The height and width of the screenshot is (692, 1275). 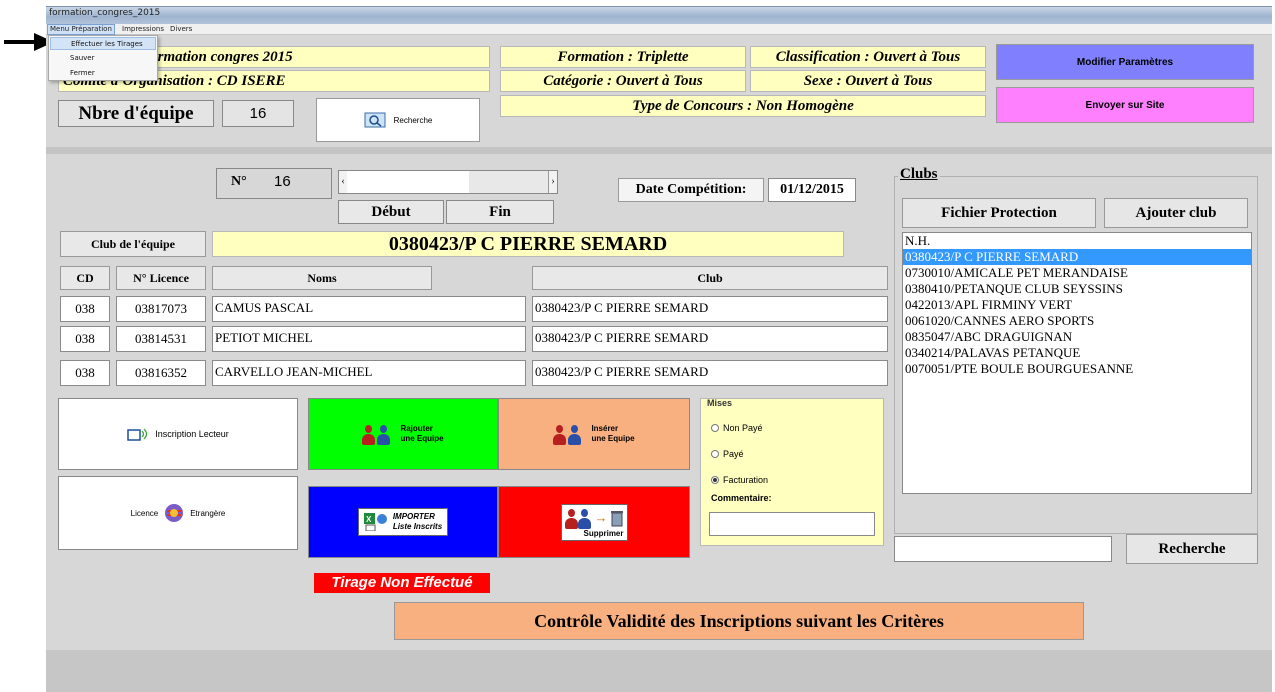 I want to click on player-licence: 03817073, so click(x=161, y=309).